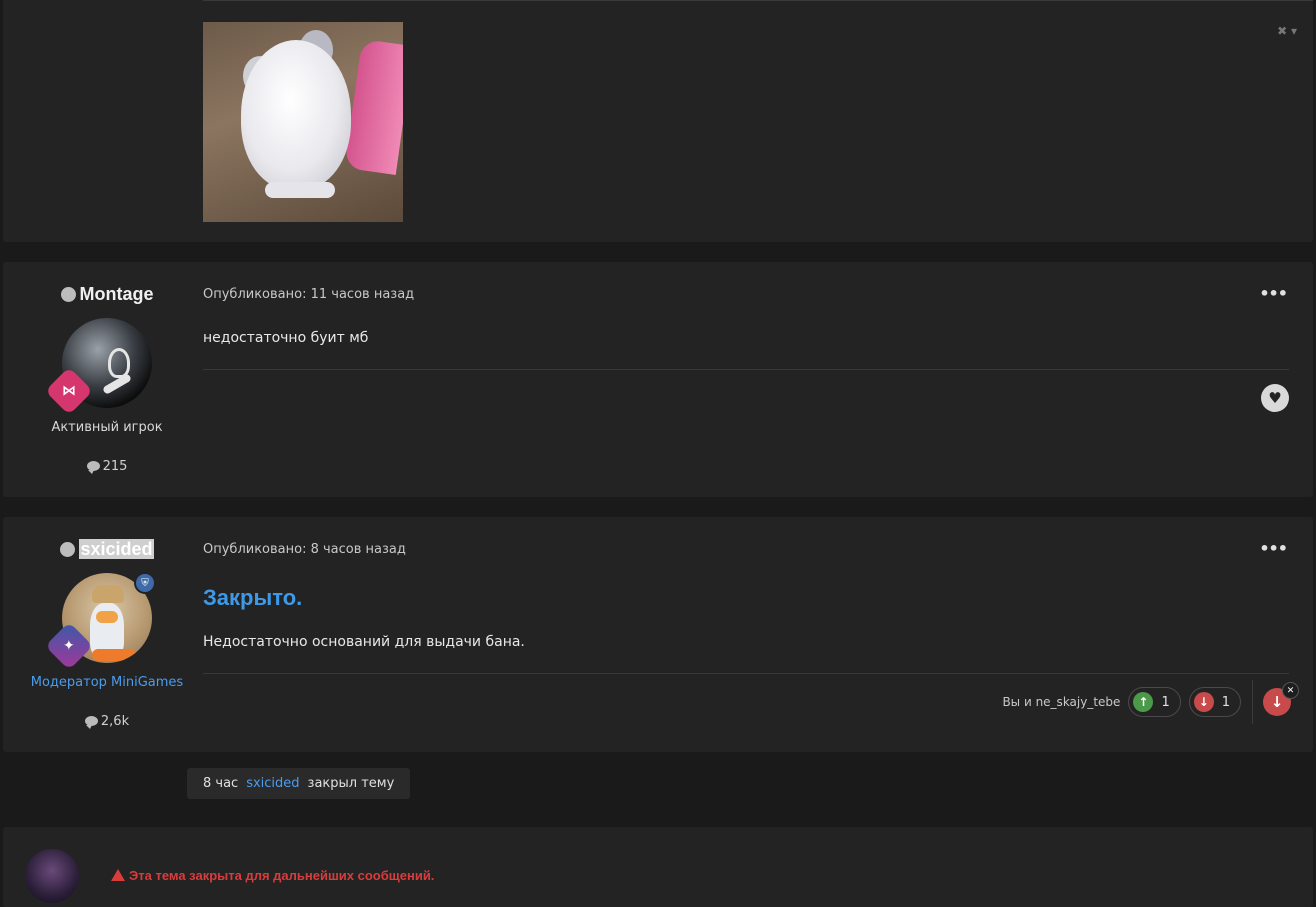 The height and width of the screenshot is (907, 1316). What do you see at coordinates (364, 642) in the screenshot?
I see `post-content: Недостаточно оснований для выдачи бана.` at bounding box center [364, 642].